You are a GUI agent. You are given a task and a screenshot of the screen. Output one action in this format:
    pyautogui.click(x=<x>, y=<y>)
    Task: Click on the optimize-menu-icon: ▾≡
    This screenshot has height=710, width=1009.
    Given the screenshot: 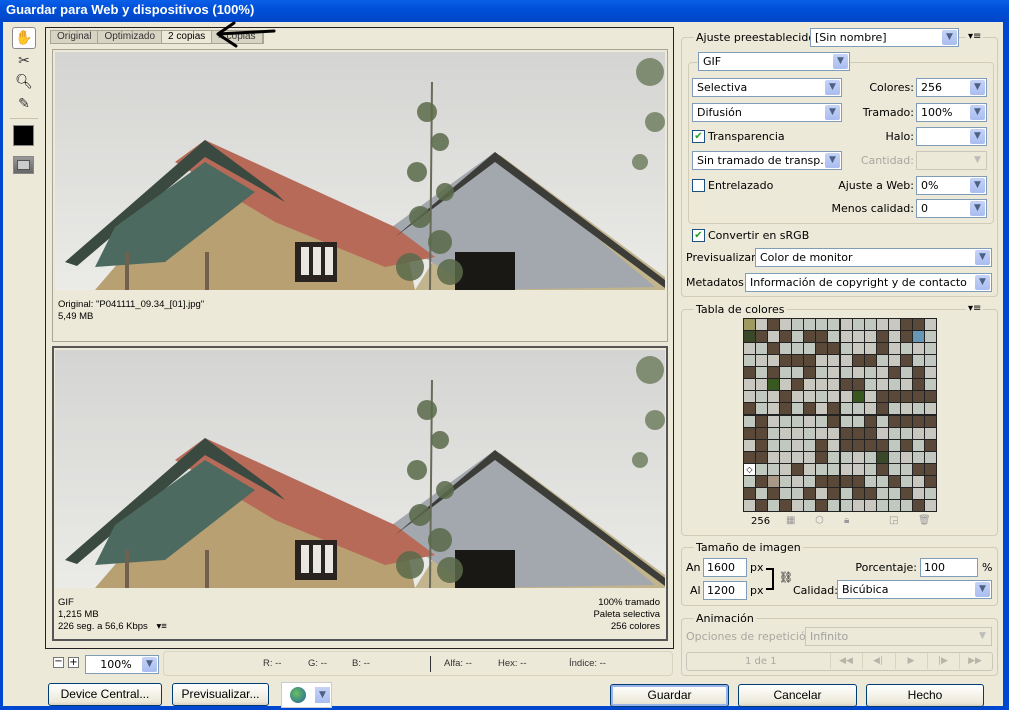 What is the action you would take?
    pyautogui.click(x=975, y=36)
    